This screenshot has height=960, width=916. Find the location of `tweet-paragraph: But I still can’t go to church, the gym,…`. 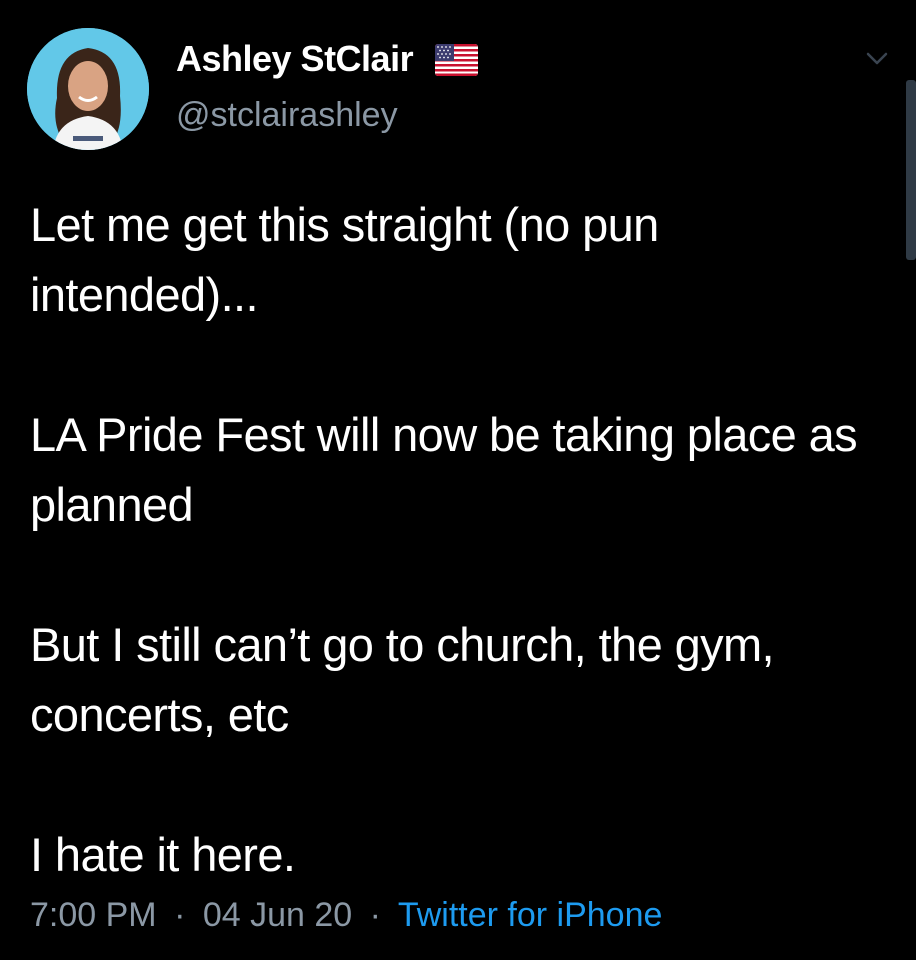

tweet-paragraph: But I still can’t go to church, the gym,… is located at coordinates (402, 679).